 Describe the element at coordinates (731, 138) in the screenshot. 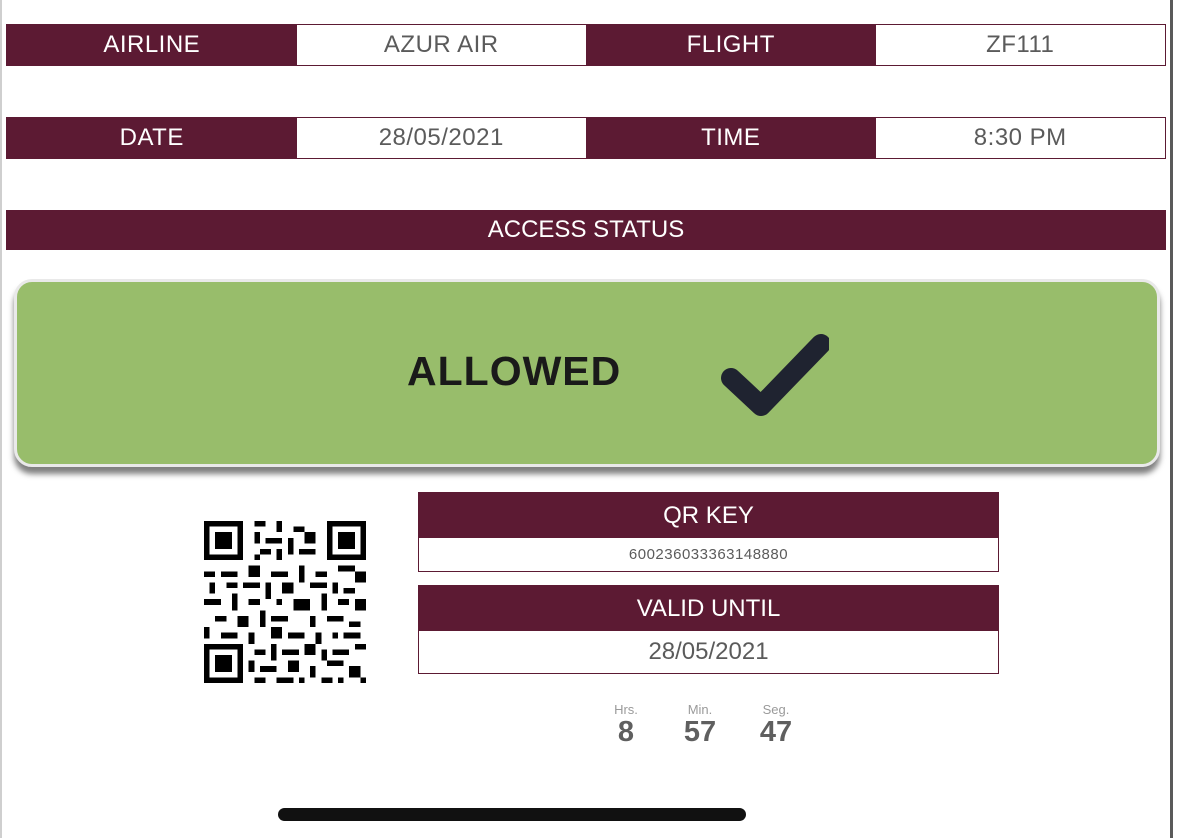

I see `time-label: TIME` at that location.